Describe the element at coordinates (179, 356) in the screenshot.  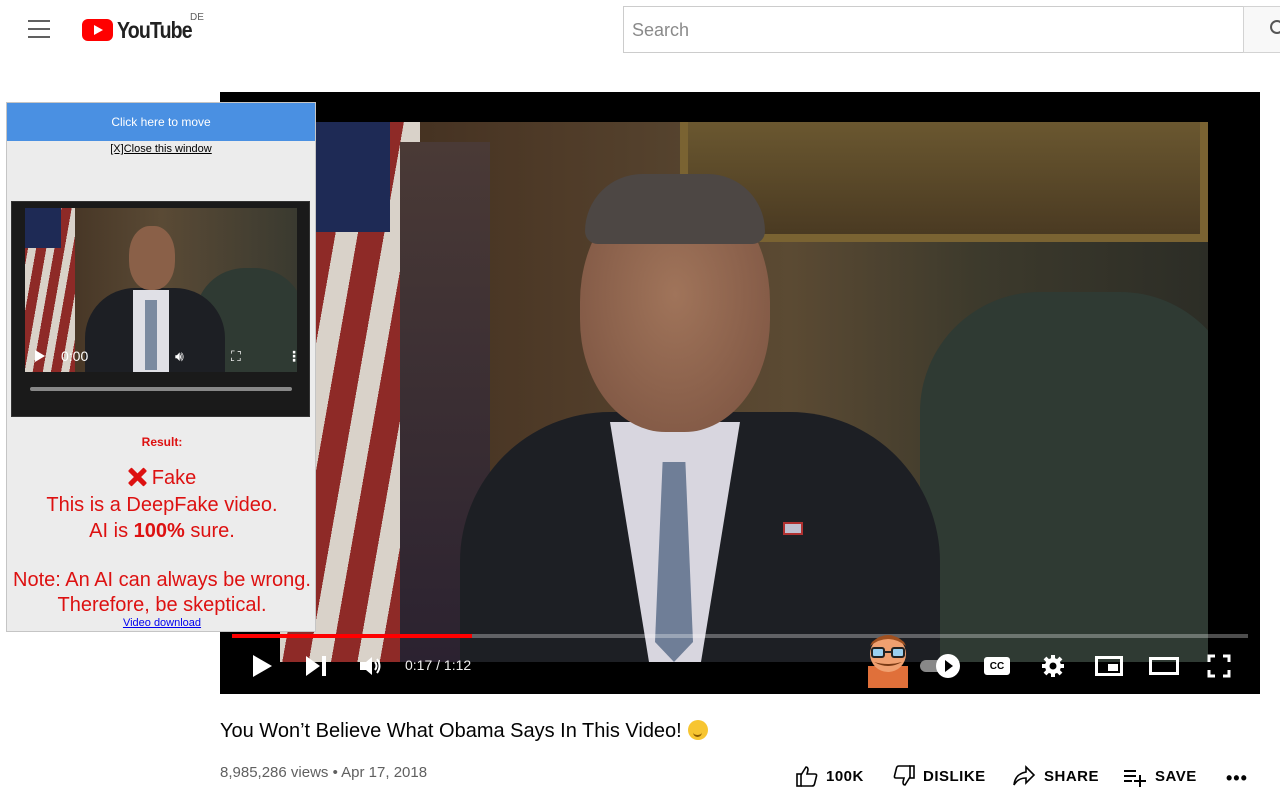
I see `mini-volume-icon: 🔊︎` at that location.